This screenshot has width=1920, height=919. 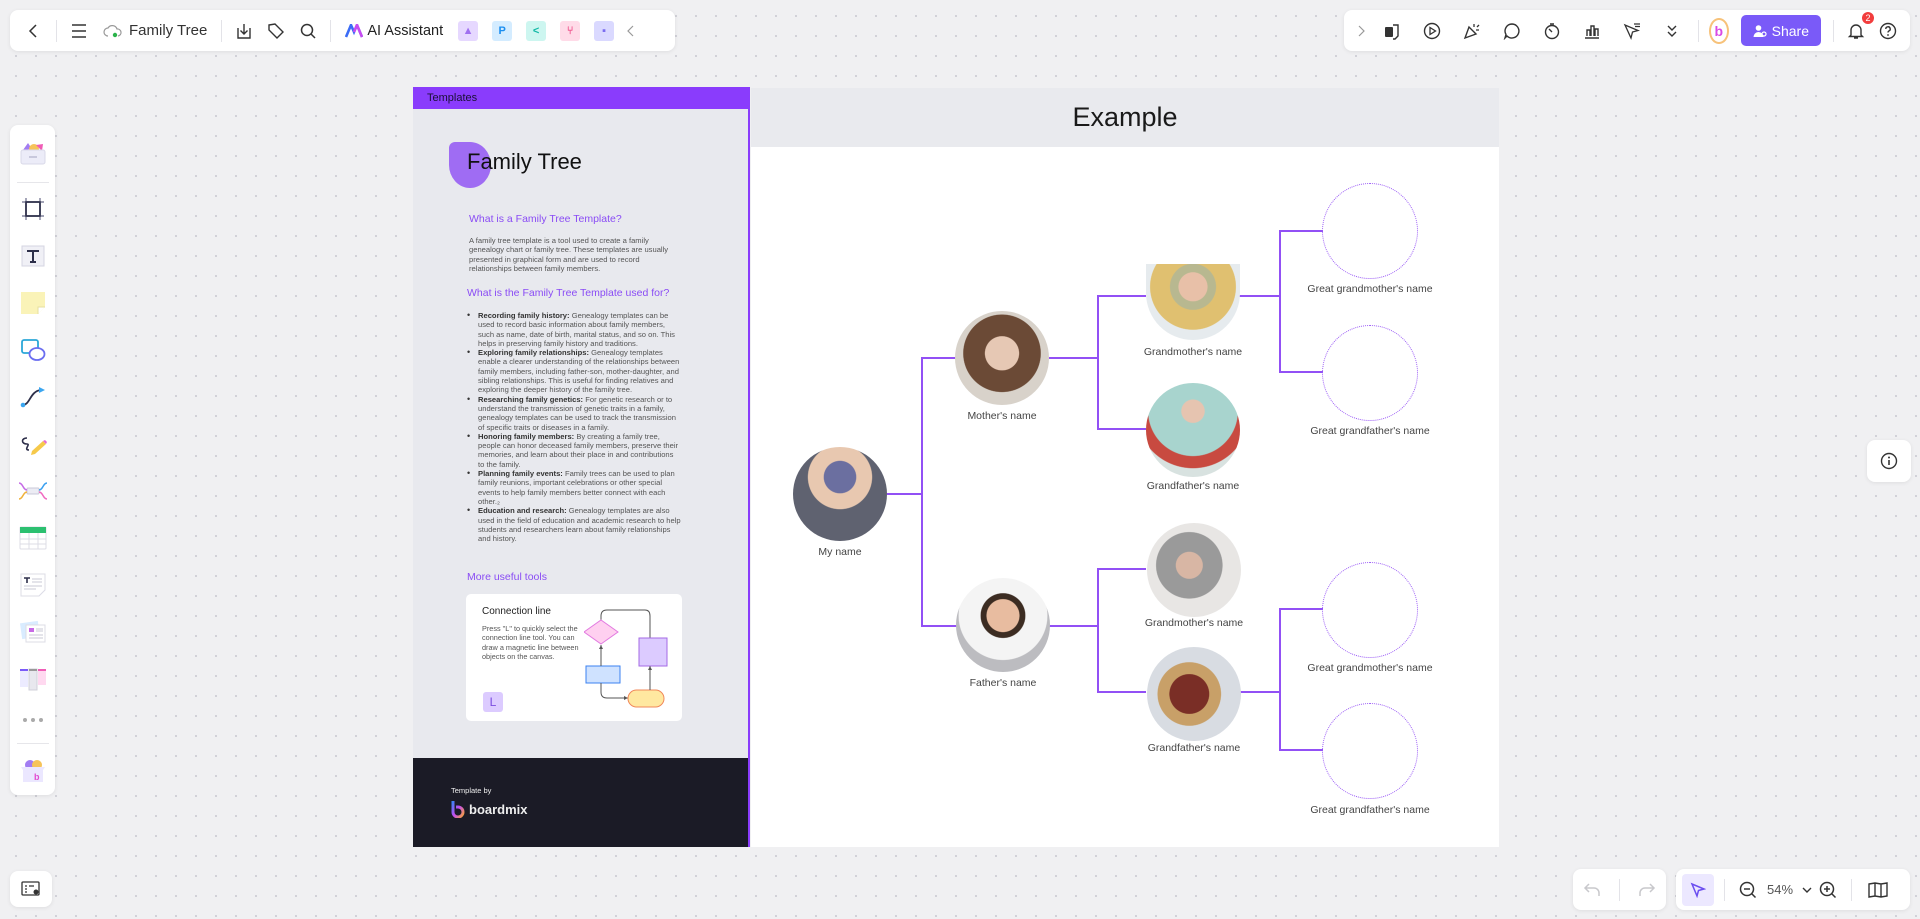 I want to click on main-menu-button, so click(x=79, y=31).